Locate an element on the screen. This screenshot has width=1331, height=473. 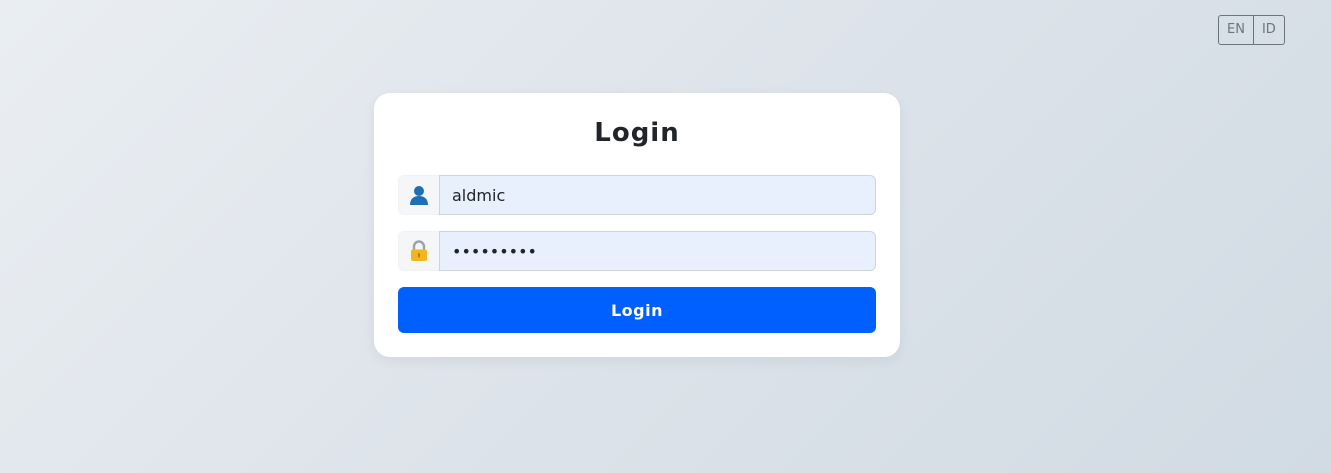
password-group is located at coordinates (637, 251).